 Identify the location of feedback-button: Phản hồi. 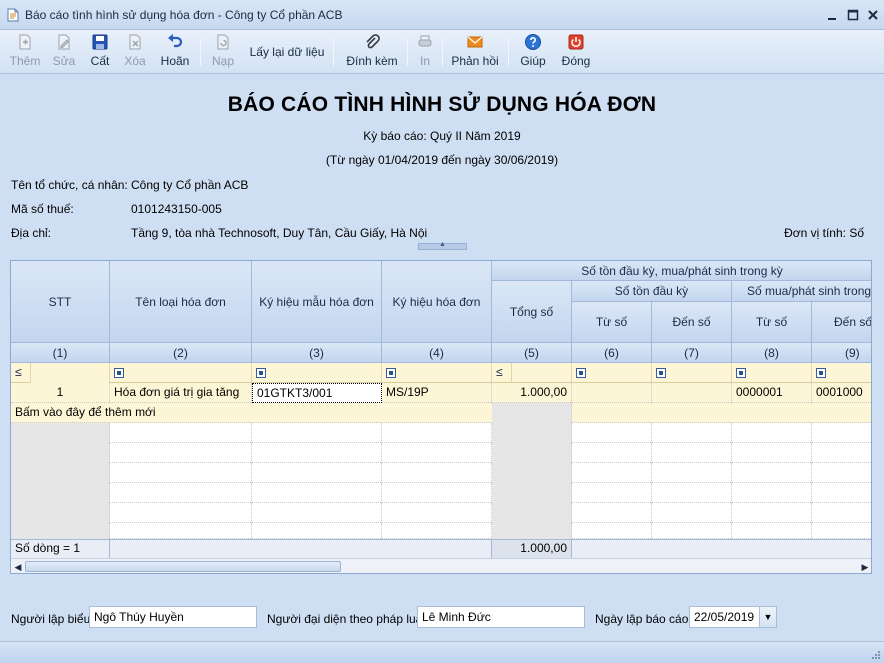
(475, 52).